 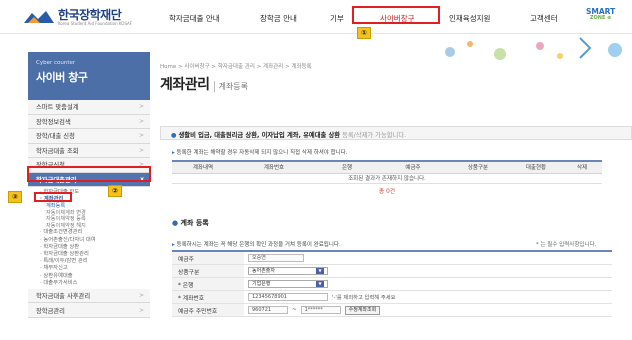 I want to click on page-title: 계좌관리, so click(x=185, y=85).